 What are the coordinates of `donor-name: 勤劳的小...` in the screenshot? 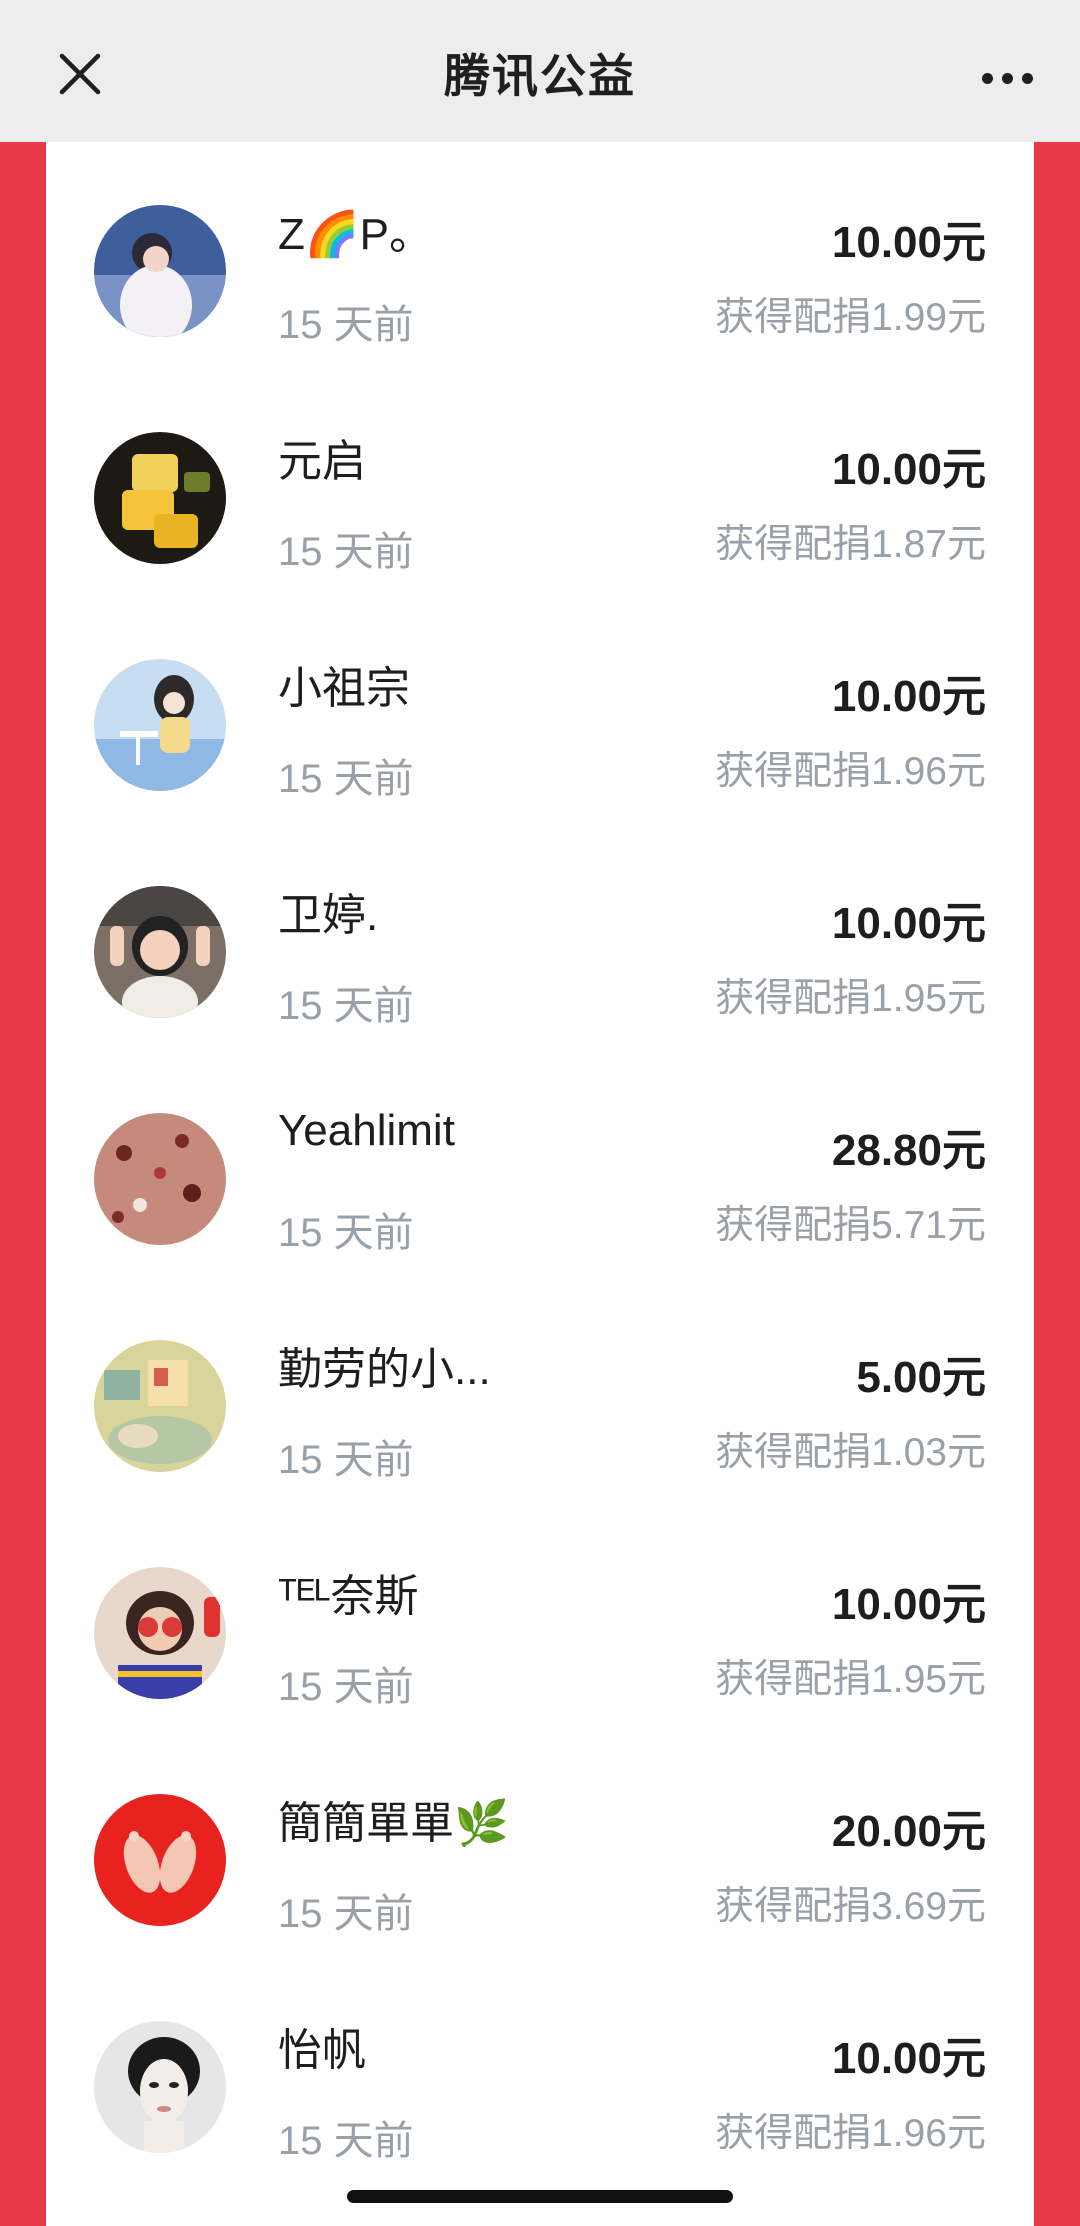 It's located at (384, 1369).